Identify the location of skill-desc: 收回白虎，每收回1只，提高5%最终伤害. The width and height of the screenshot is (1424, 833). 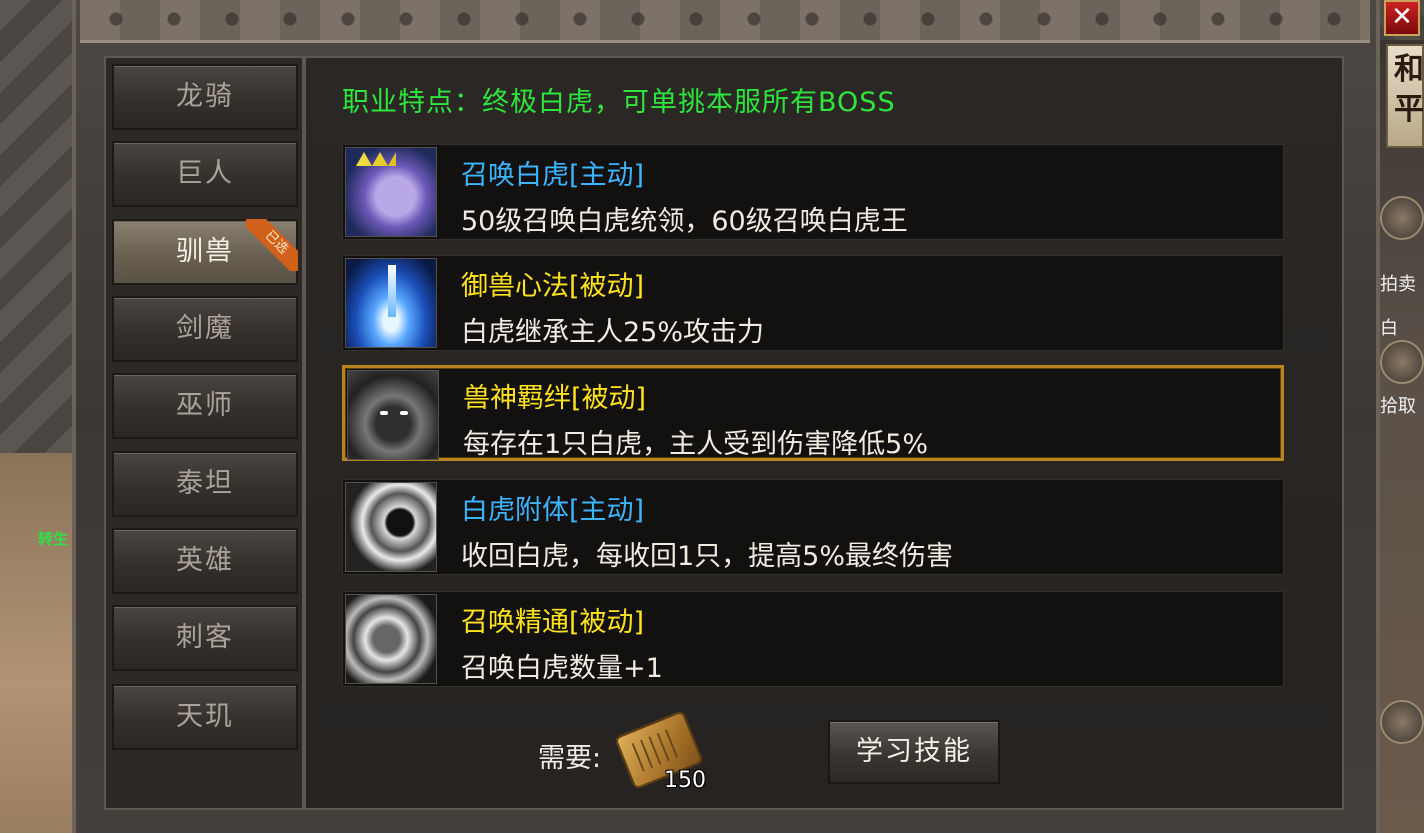
(707, 556).